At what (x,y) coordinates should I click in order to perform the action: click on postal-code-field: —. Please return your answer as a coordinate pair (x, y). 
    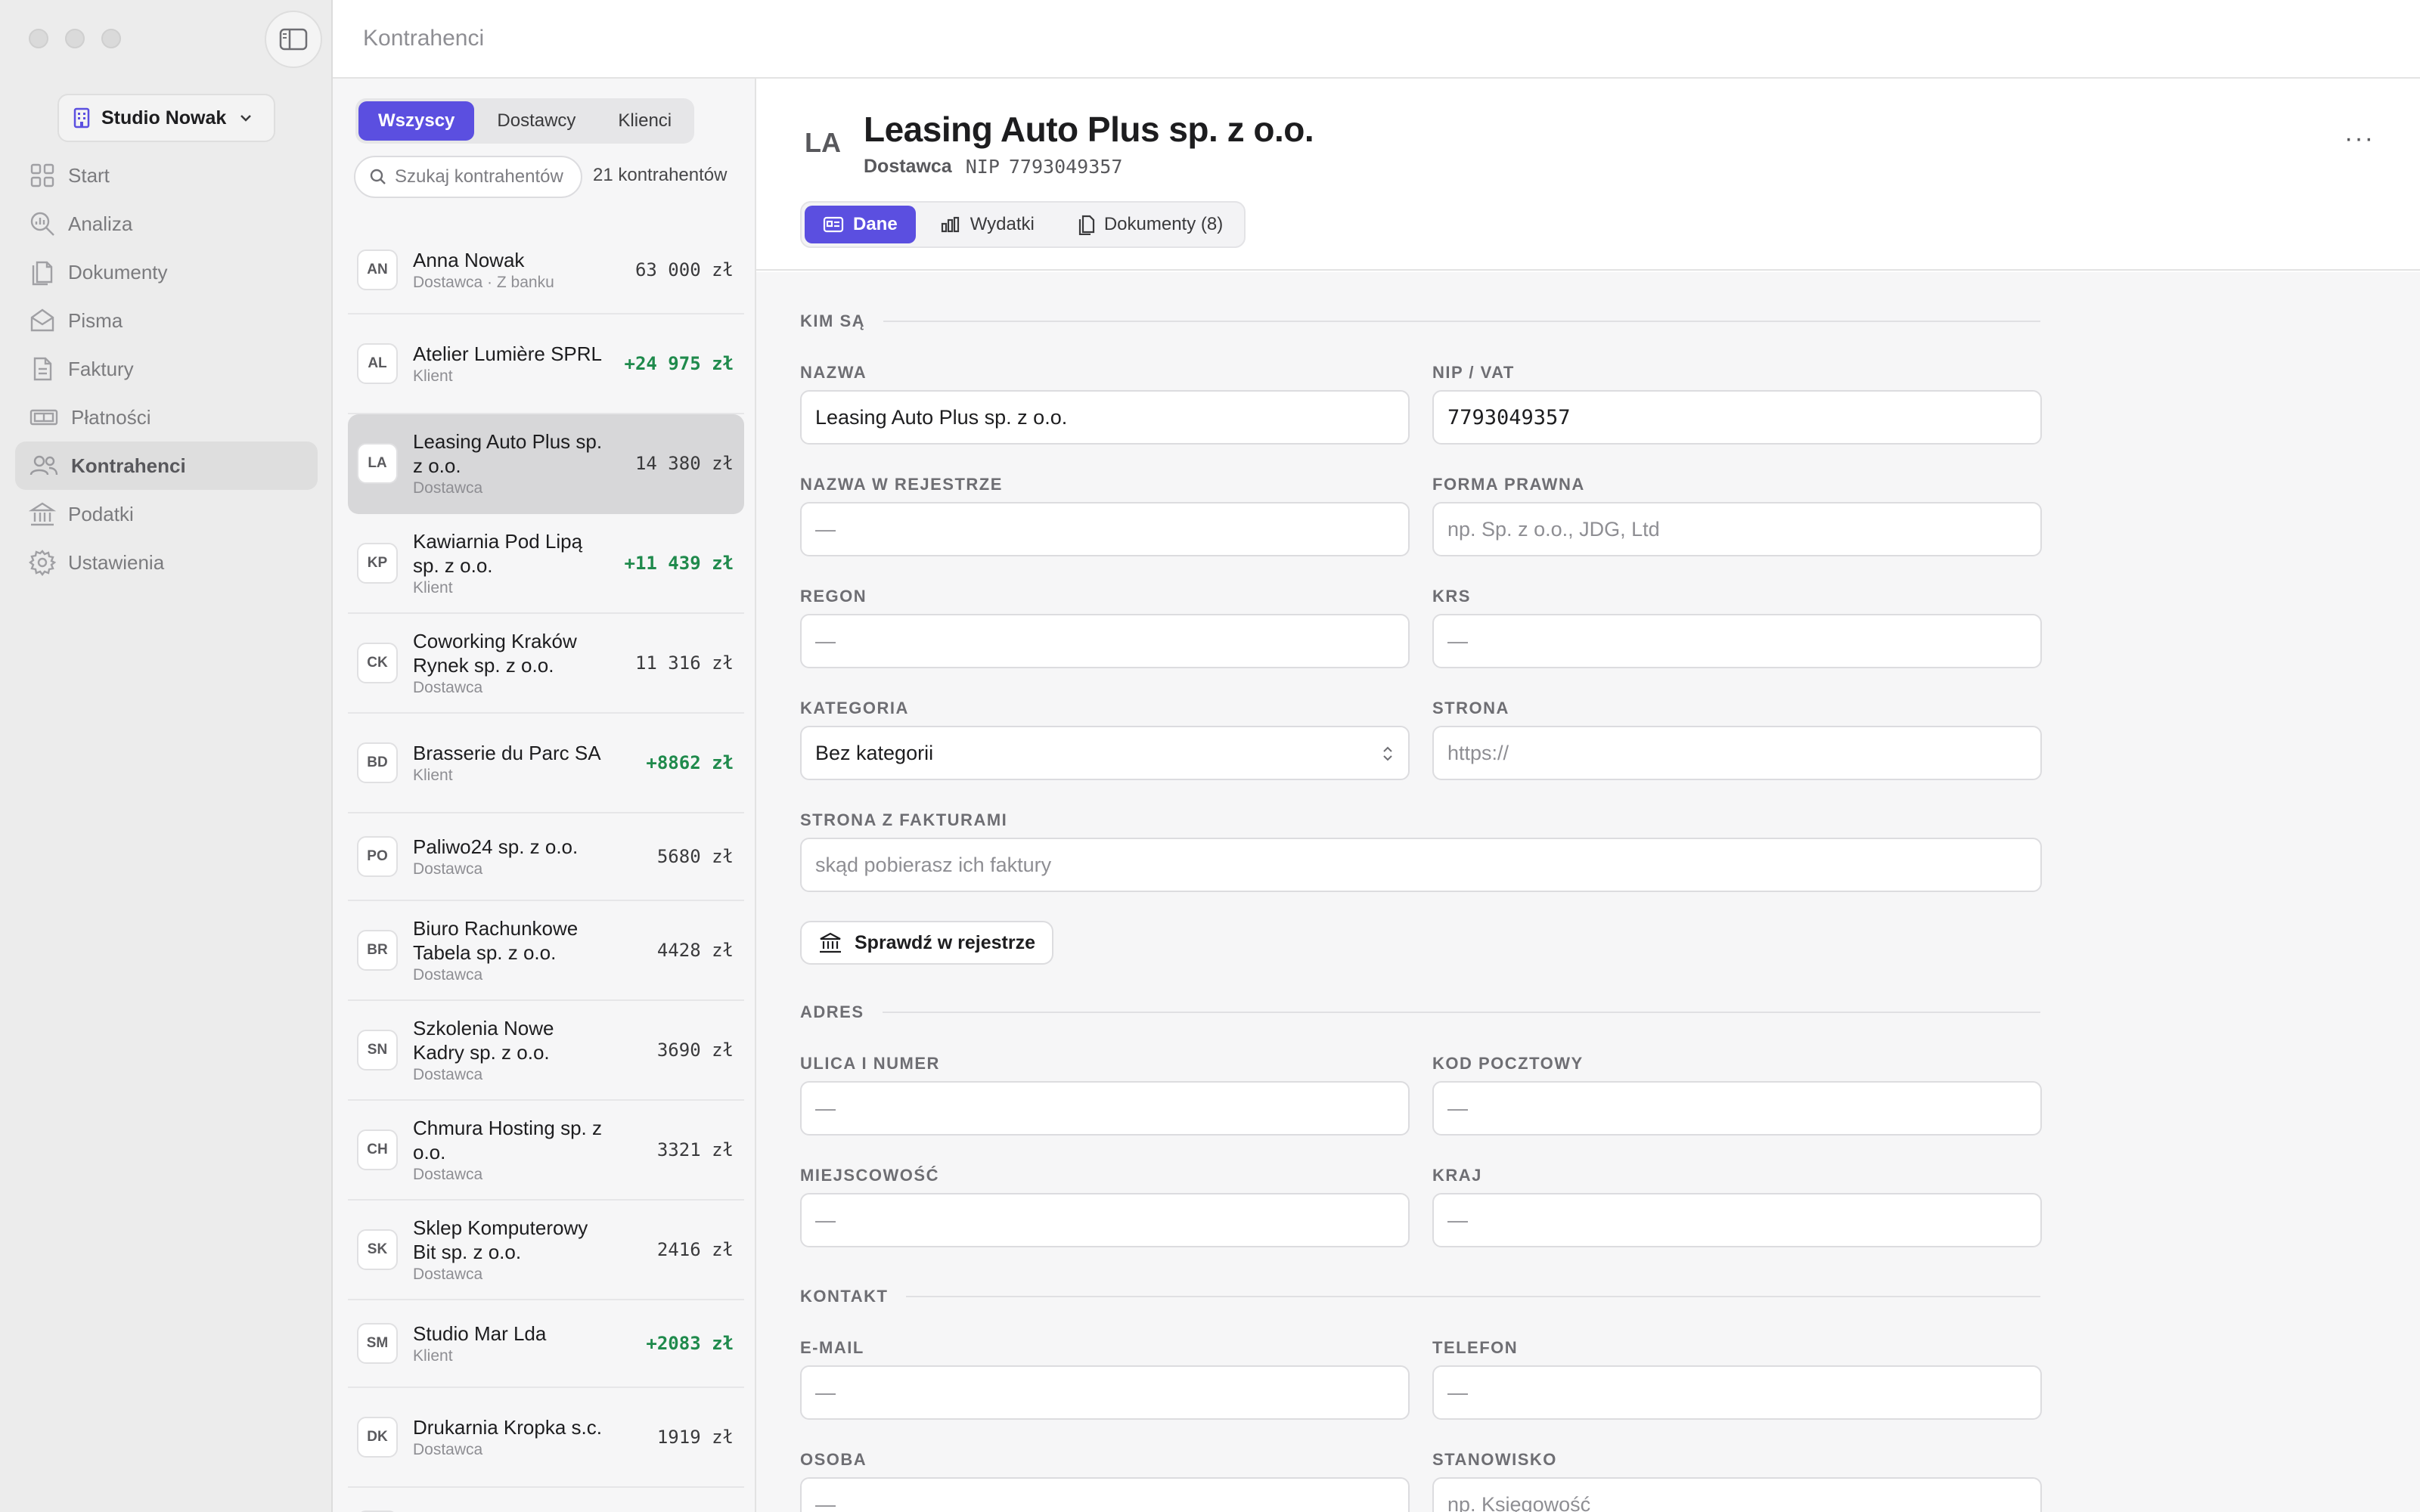
    Looking at the image, I should click on (1737, 1108).